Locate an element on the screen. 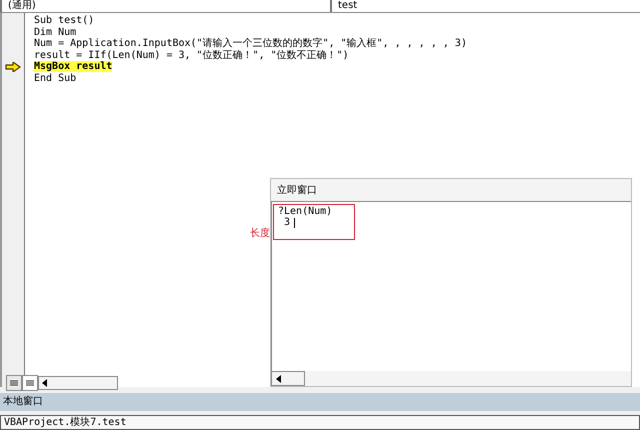 This screenshot has height=430, width=640. immediate-text: ?Len(Num) is located at coordinates (305, 211).